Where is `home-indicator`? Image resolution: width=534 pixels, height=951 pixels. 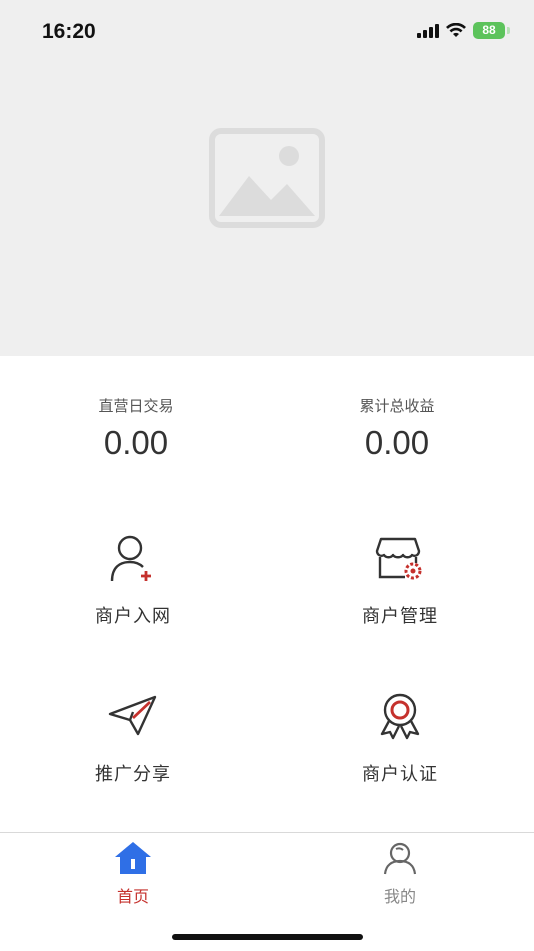
home-indicator is located at coordinates (267, 937).